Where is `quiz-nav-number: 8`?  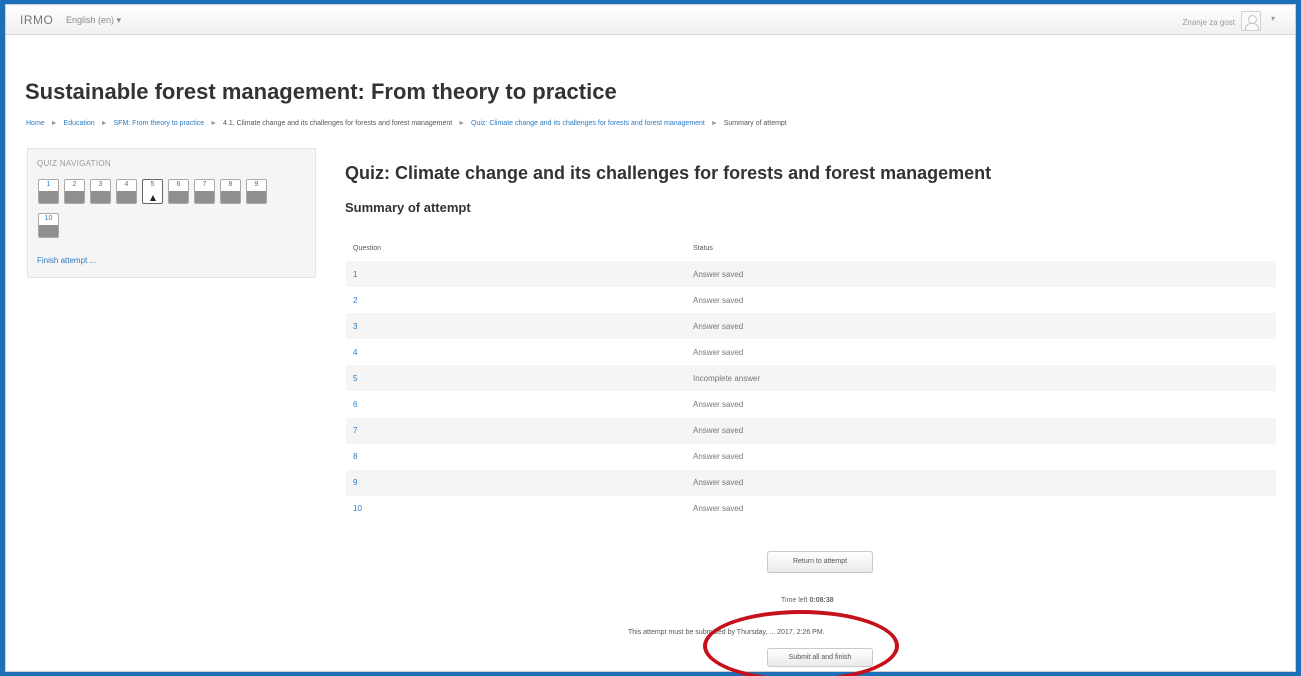 quiz-nav-number: 8 is located at coordinates (230, 184).